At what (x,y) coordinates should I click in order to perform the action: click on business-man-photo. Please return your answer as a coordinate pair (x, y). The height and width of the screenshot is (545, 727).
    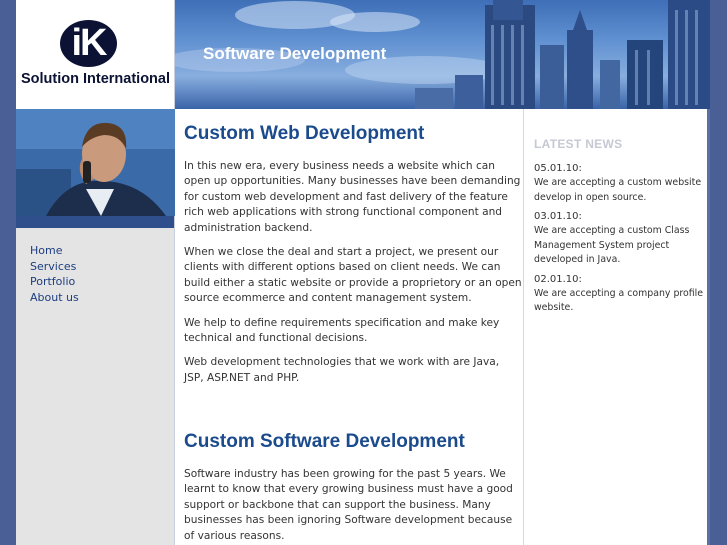
    Looking at the image, I should click on (95, 162).